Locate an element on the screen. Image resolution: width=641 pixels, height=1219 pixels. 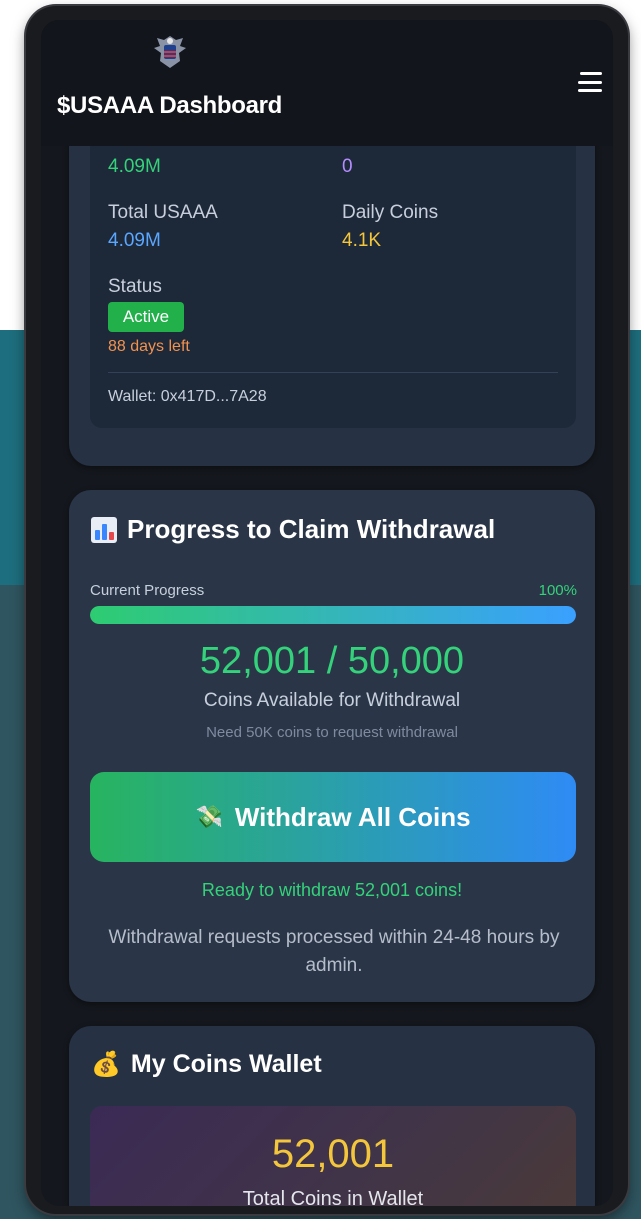
progress-bar-fill is located at coordinates (333, 615).